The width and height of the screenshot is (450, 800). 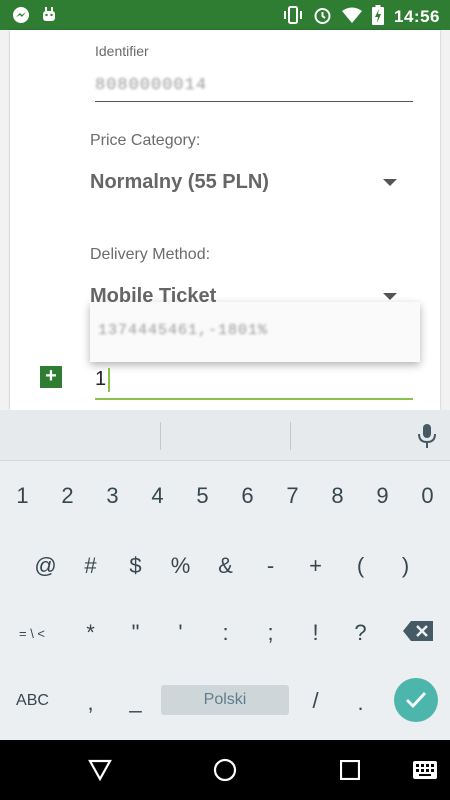 What do you see at coordinates (360, 633) in the screenshot?
I see `key-question: ?` at bounding box center [360, 633].